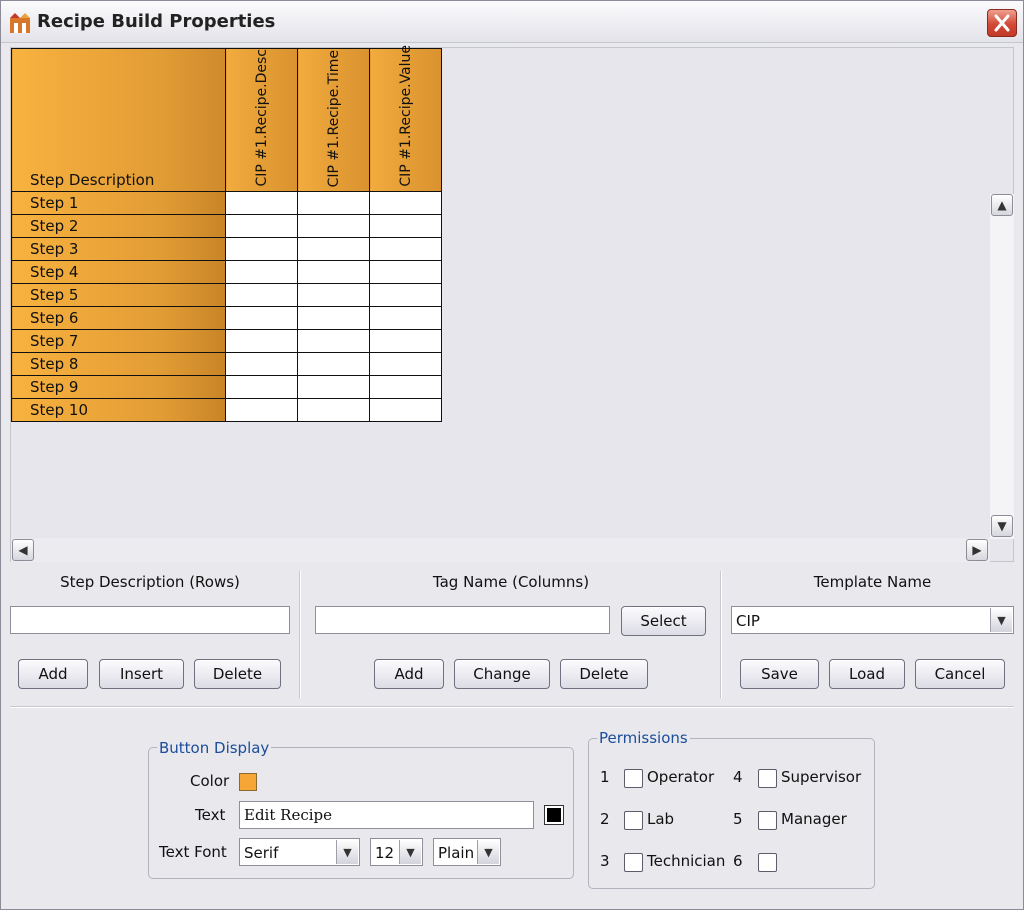  What do you see at coordinates (1002, 366) in the screenshot?
I see `vertical-scrollbar: ▲ ▼` at bounding box center [1002, 366].